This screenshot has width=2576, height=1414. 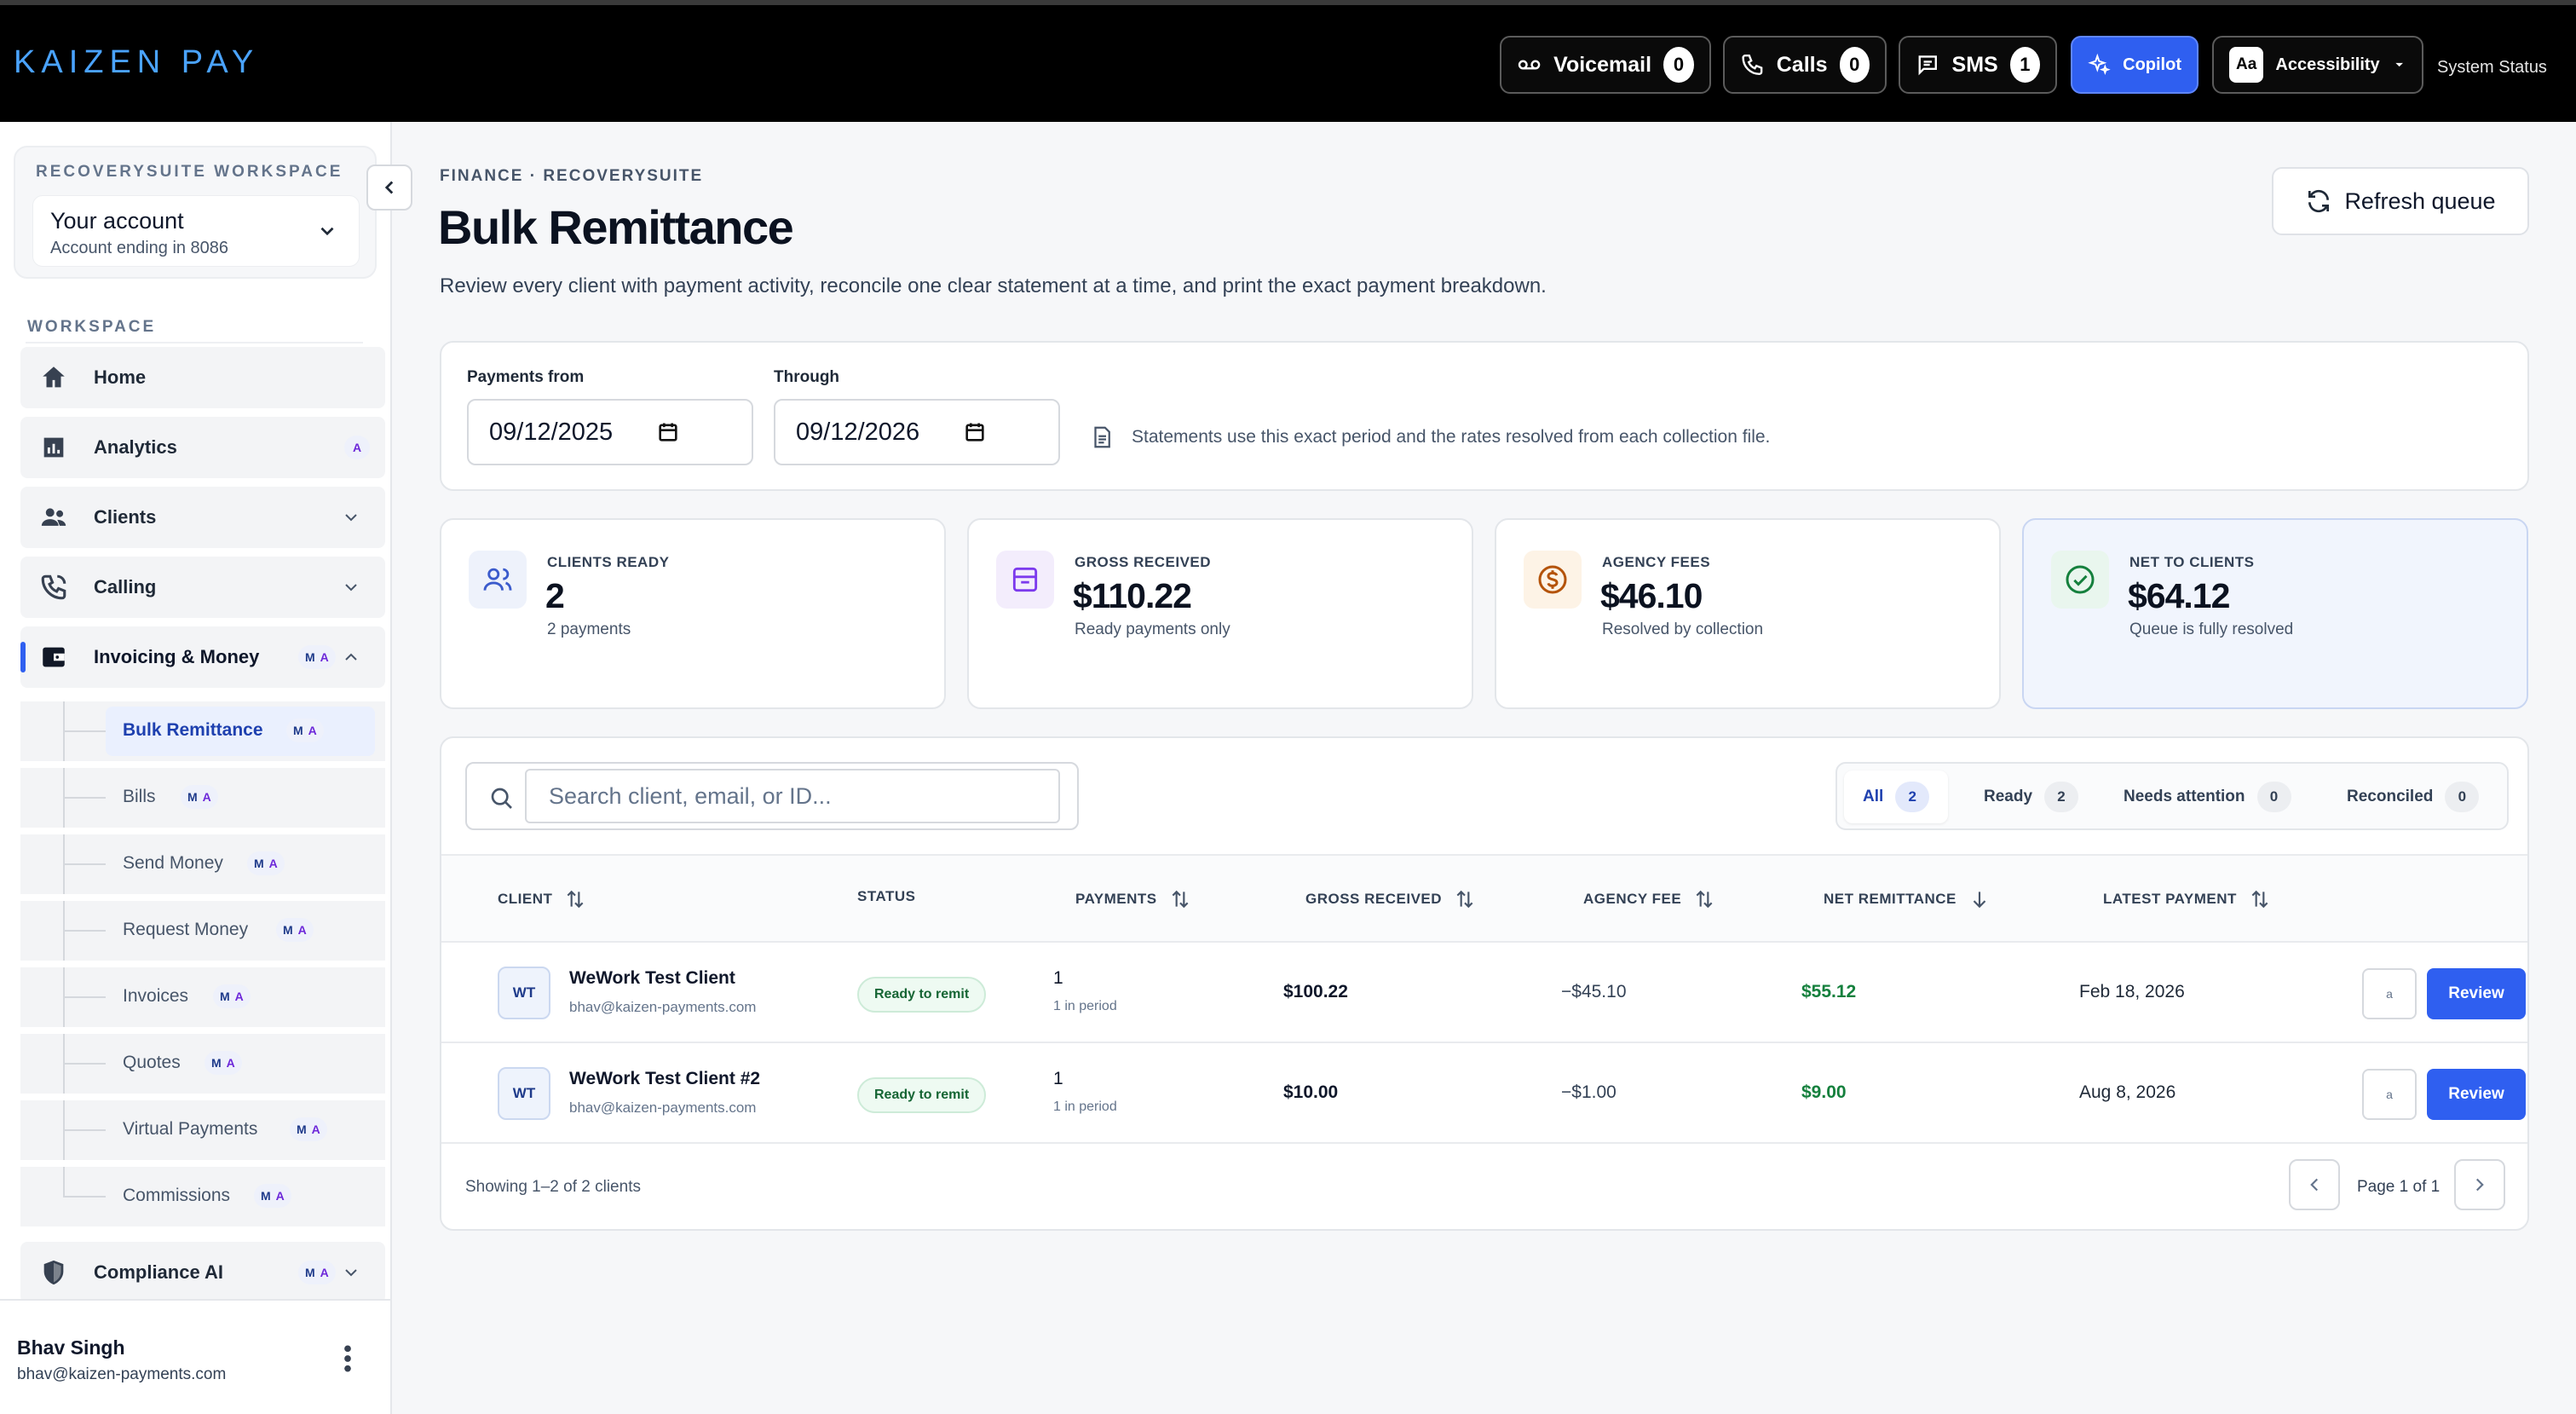 I want to click on sidebar-item-invoicing-money: Invoicing & Money MA, so click(x=202, y=657).